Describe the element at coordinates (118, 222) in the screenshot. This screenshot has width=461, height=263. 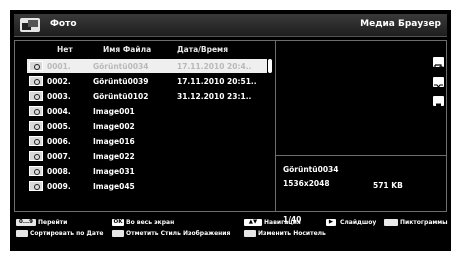
I see `ok-key-icon: OK` at that location.